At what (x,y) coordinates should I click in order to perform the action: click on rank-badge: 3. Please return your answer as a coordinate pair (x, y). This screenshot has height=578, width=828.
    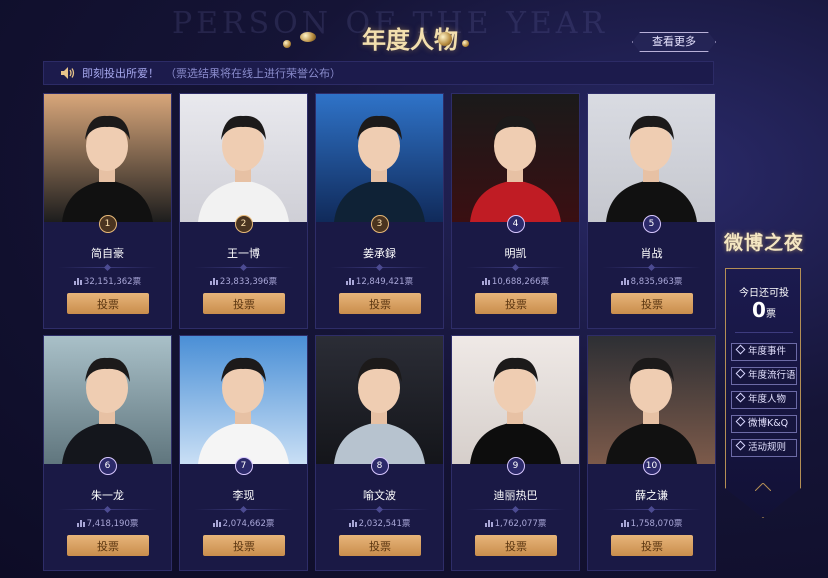
    Looking at the image, I should click on (379, 224).